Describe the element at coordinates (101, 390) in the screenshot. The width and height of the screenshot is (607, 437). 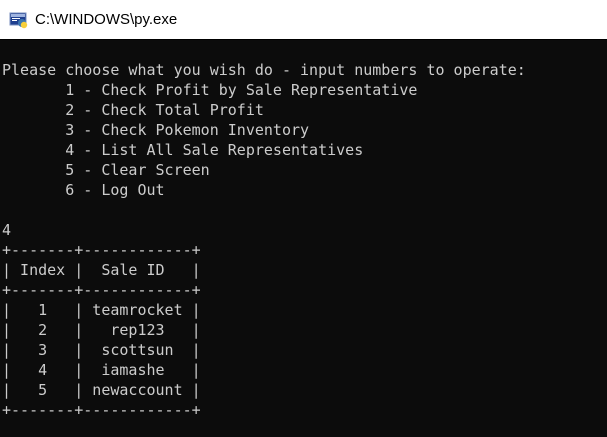
I see `table-row: | 5 | newaccount |` at that location.